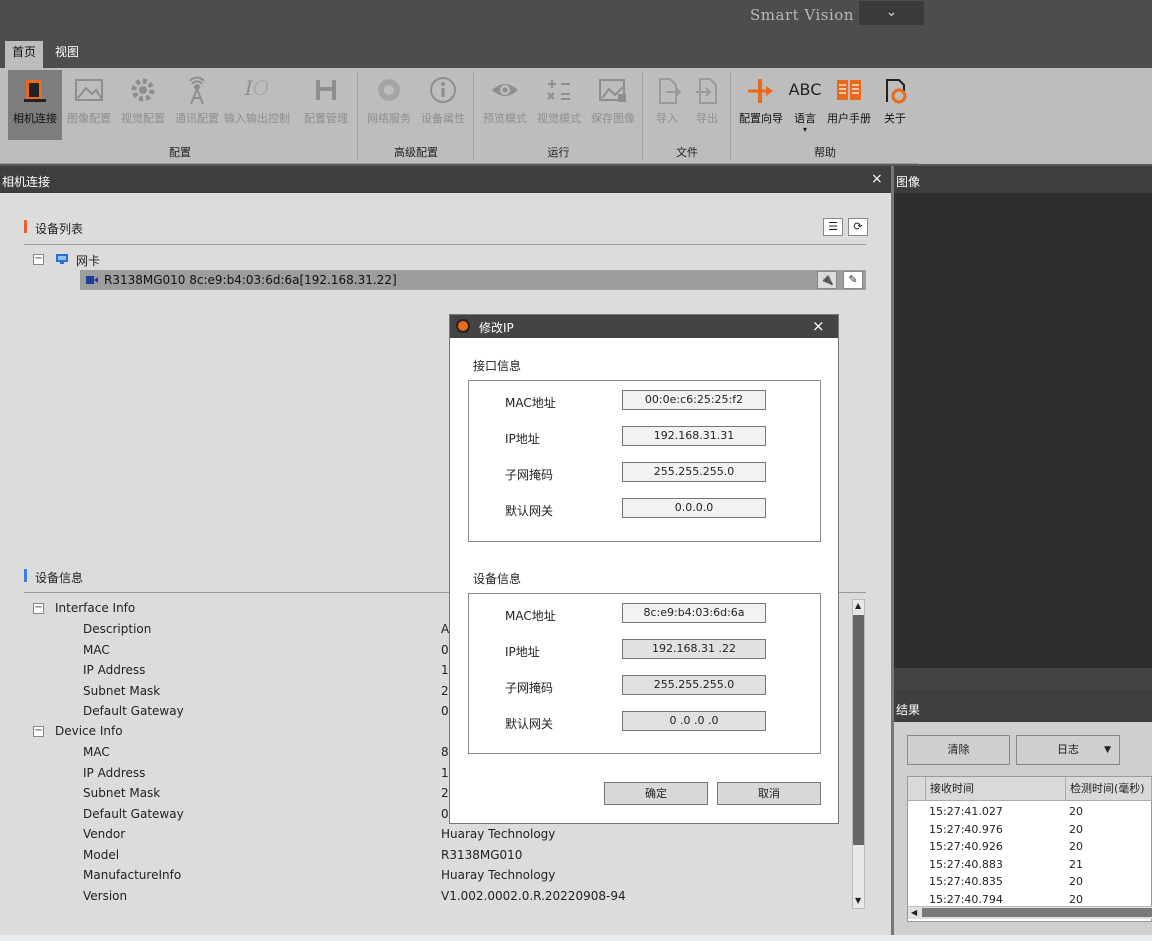 This screenshot has height=941, width=1152. I want to click on dialog-titlebar: 修改IP ×, so click(644, 326).